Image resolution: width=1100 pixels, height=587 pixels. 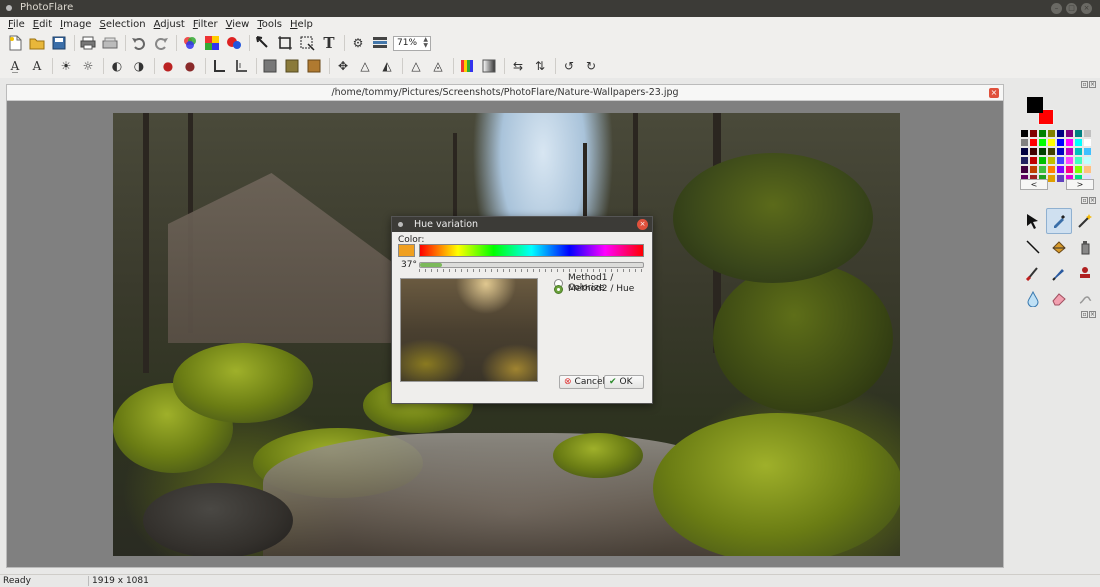 I want to click on foreground-color-swatch, so click(x=1035, y=105).